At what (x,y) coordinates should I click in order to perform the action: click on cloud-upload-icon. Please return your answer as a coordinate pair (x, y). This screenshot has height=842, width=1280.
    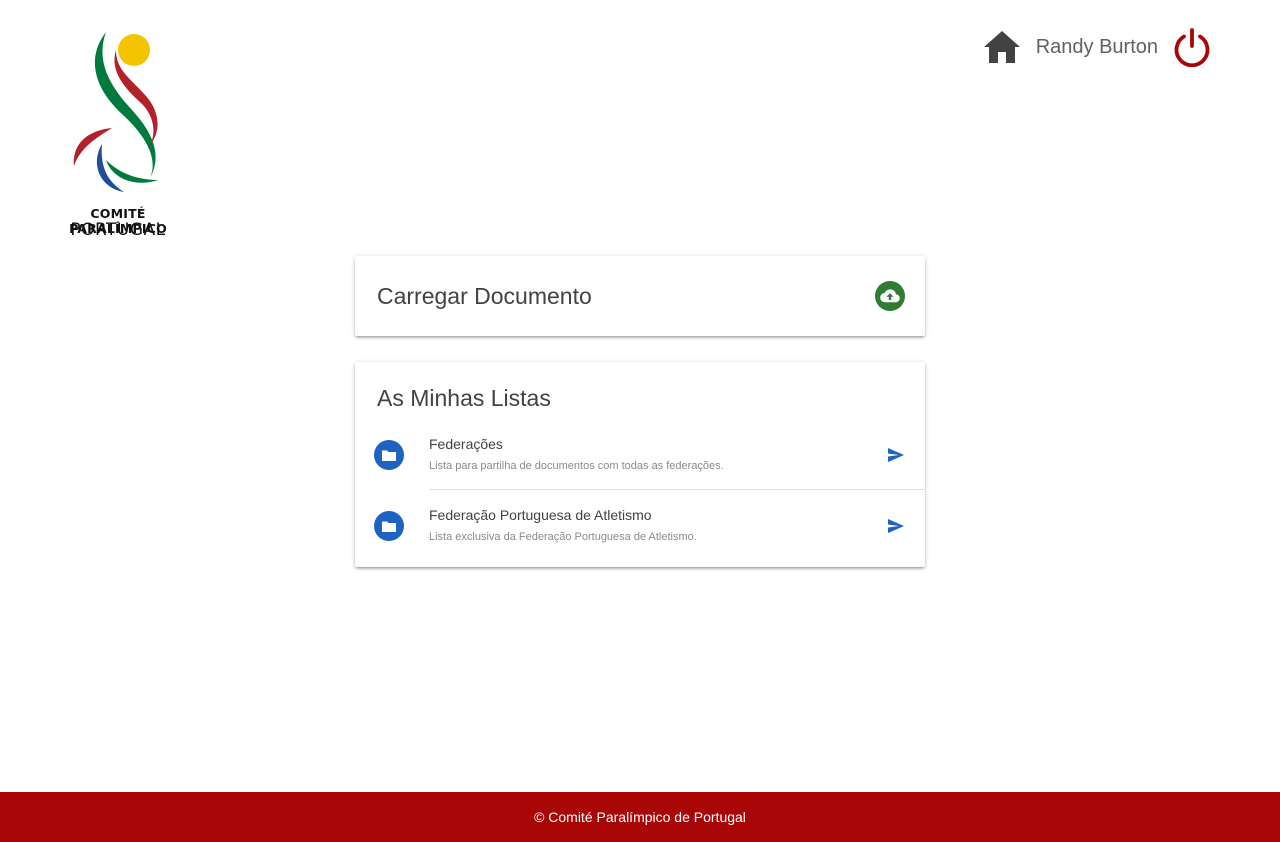
    Looking at the image, I should click on (890, 296).